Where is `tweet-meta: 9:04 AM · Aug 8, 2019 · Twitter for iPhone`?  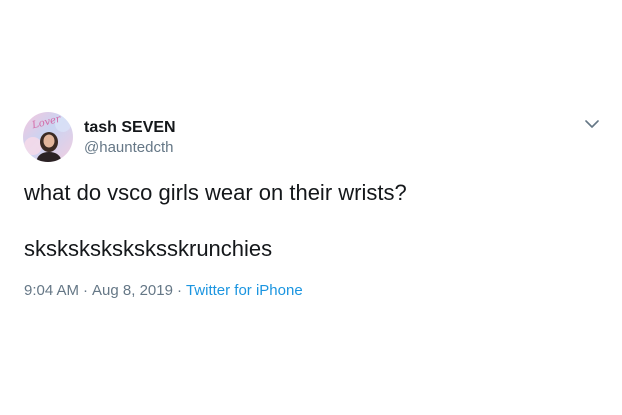 tweet-meta: 9:04 AM · Aug 8, 2019 · Twitter for iPhone is located at coordinates (163, 291).